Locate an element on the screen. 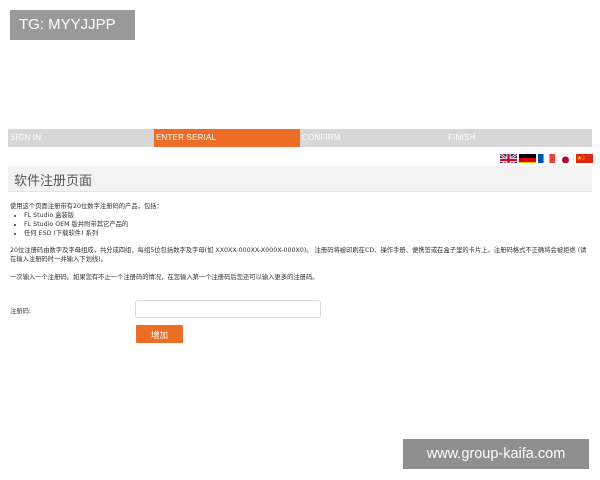  registration-steps: SIGN IN ENTER SERIAL CONFIRM FINISH is located at coordinates (300, 138).